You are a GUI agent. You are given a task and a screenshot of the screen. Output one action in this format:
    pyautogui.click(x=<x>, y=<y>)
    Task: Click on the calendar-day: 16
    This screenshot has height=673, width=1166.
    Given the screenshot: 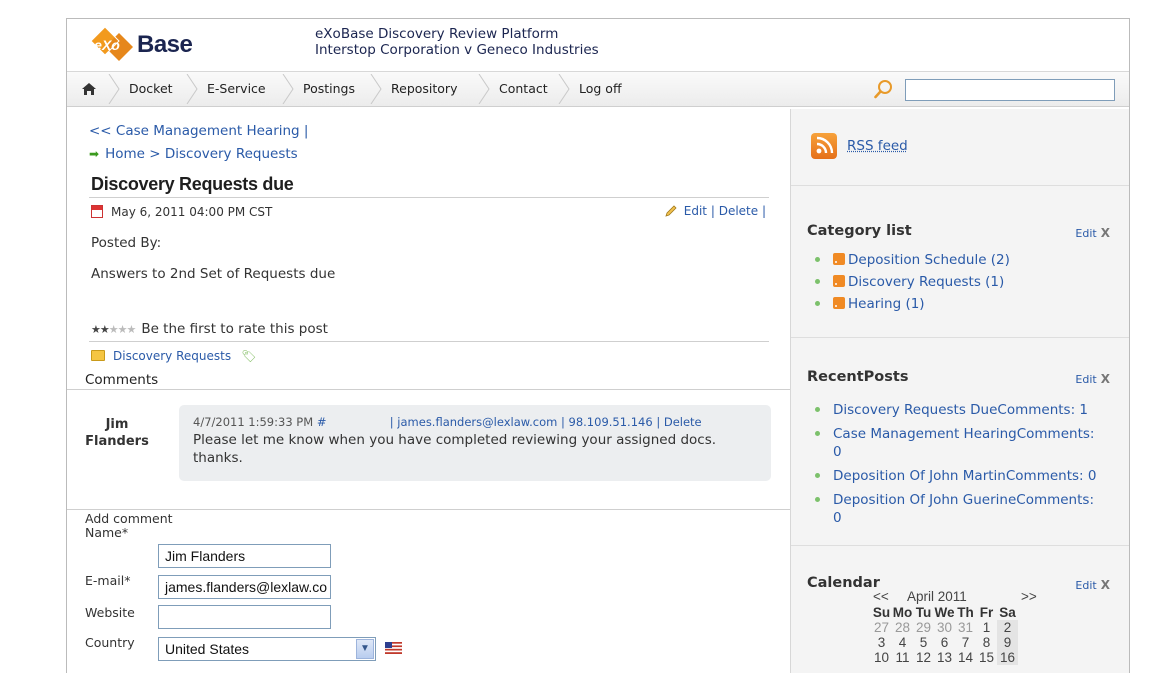 What is the action you would take?
    pyautogui.click(x=1007, y=657)
    